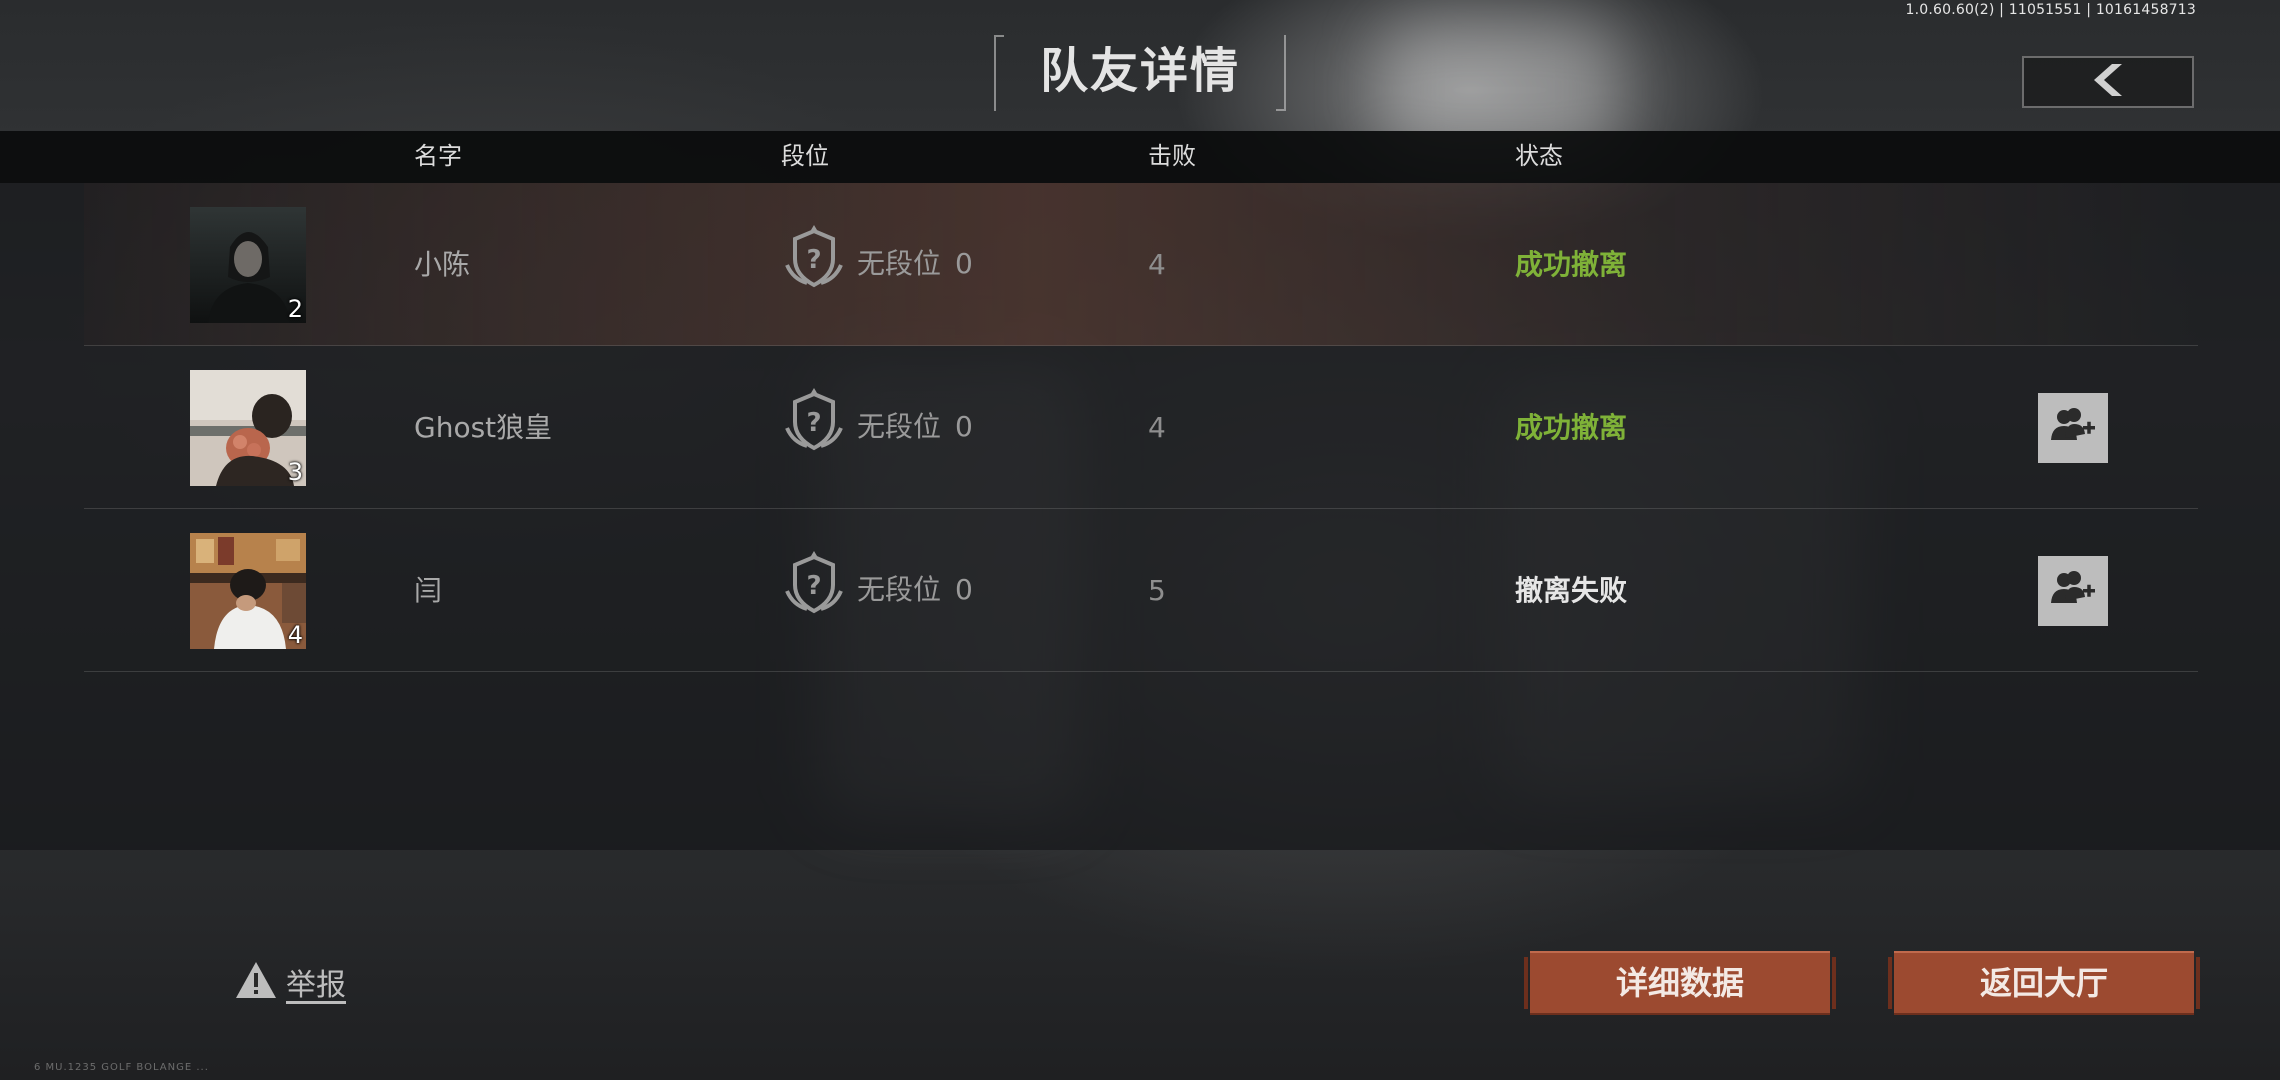  What do you see at coordinates (1157, 590) in the screenshot?
I see `kill-count: 5` at bounding box center [1157, 590].